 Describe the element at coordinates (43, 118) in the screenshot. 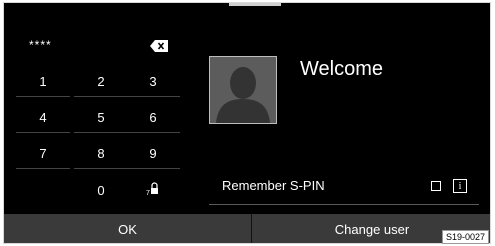

I see `key-4: 4` at that location.